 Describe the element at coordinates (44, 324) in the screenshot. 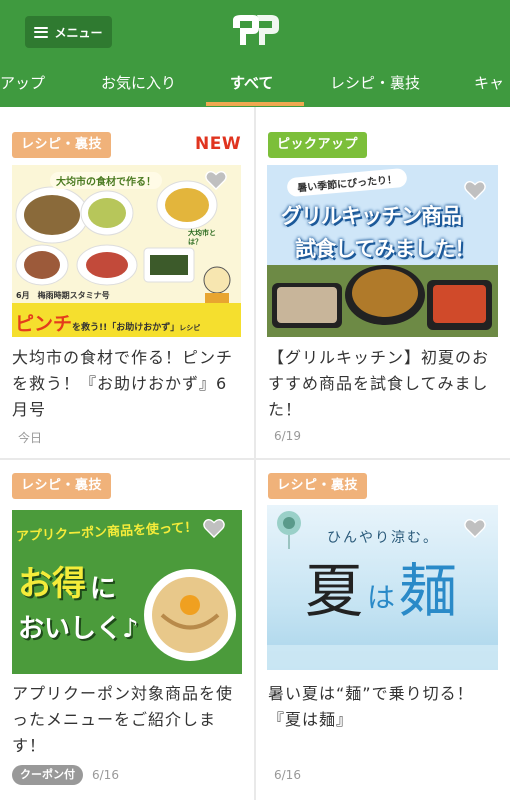

I see `image-banner-big: ピンチ` at that location.